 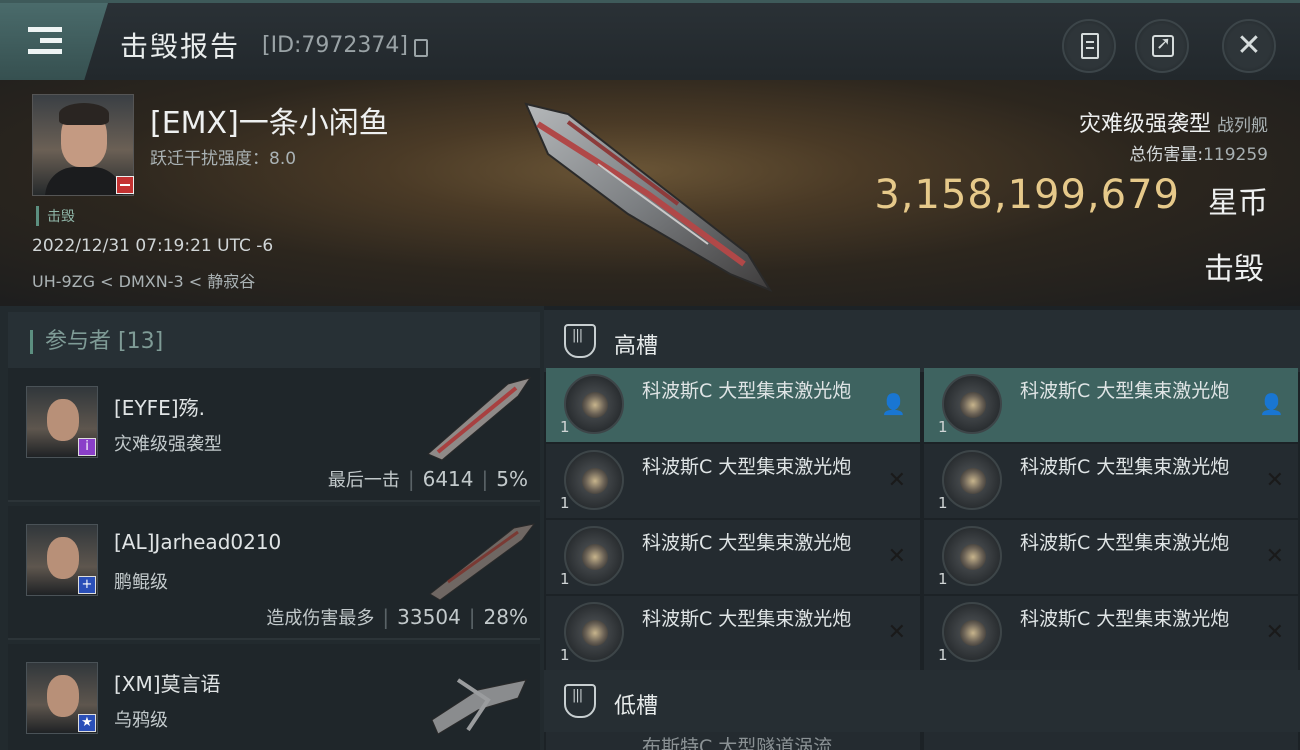 I want to click on hamburger-menu-icon, so click(x=54, y=41).